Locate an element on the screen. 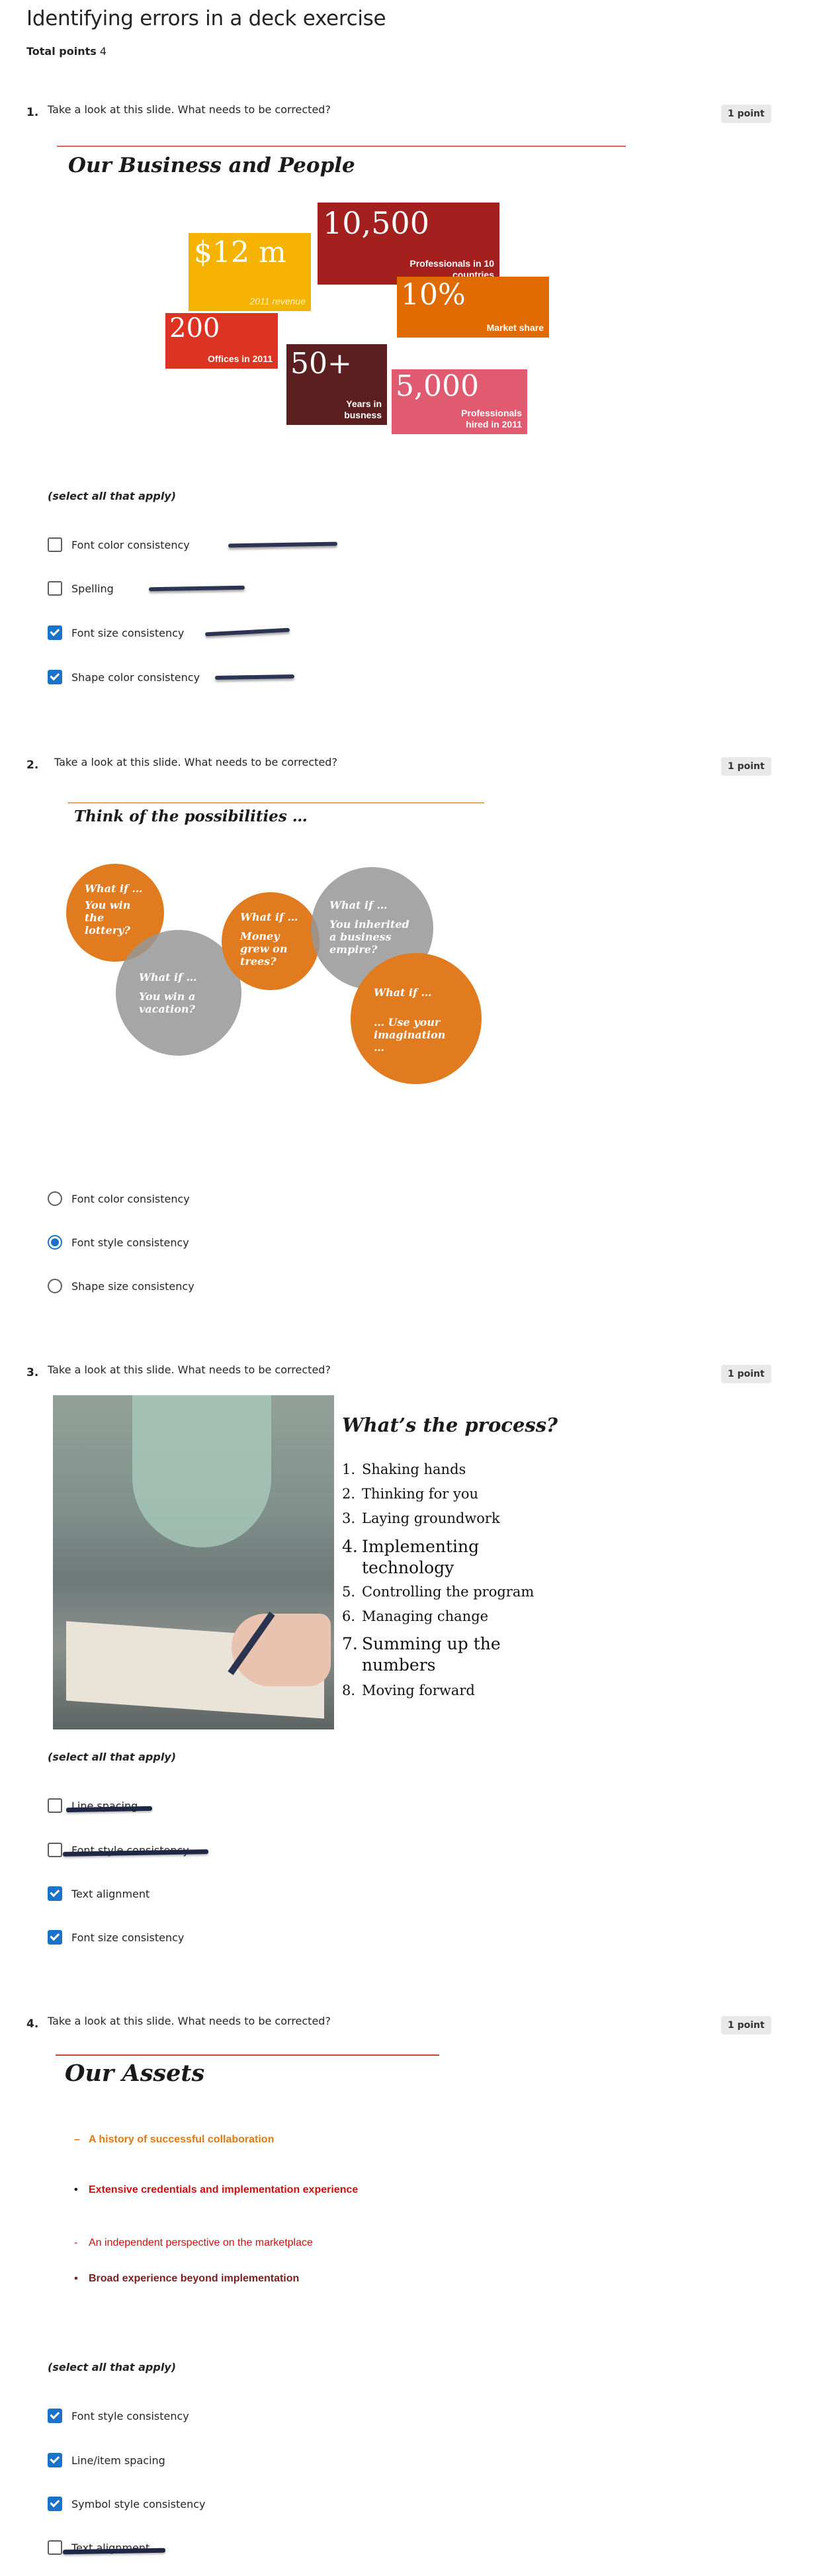 This screenshot has height=2576, width=815. process-item: 2. Thinking for you is located at coordinates (410, 1494).